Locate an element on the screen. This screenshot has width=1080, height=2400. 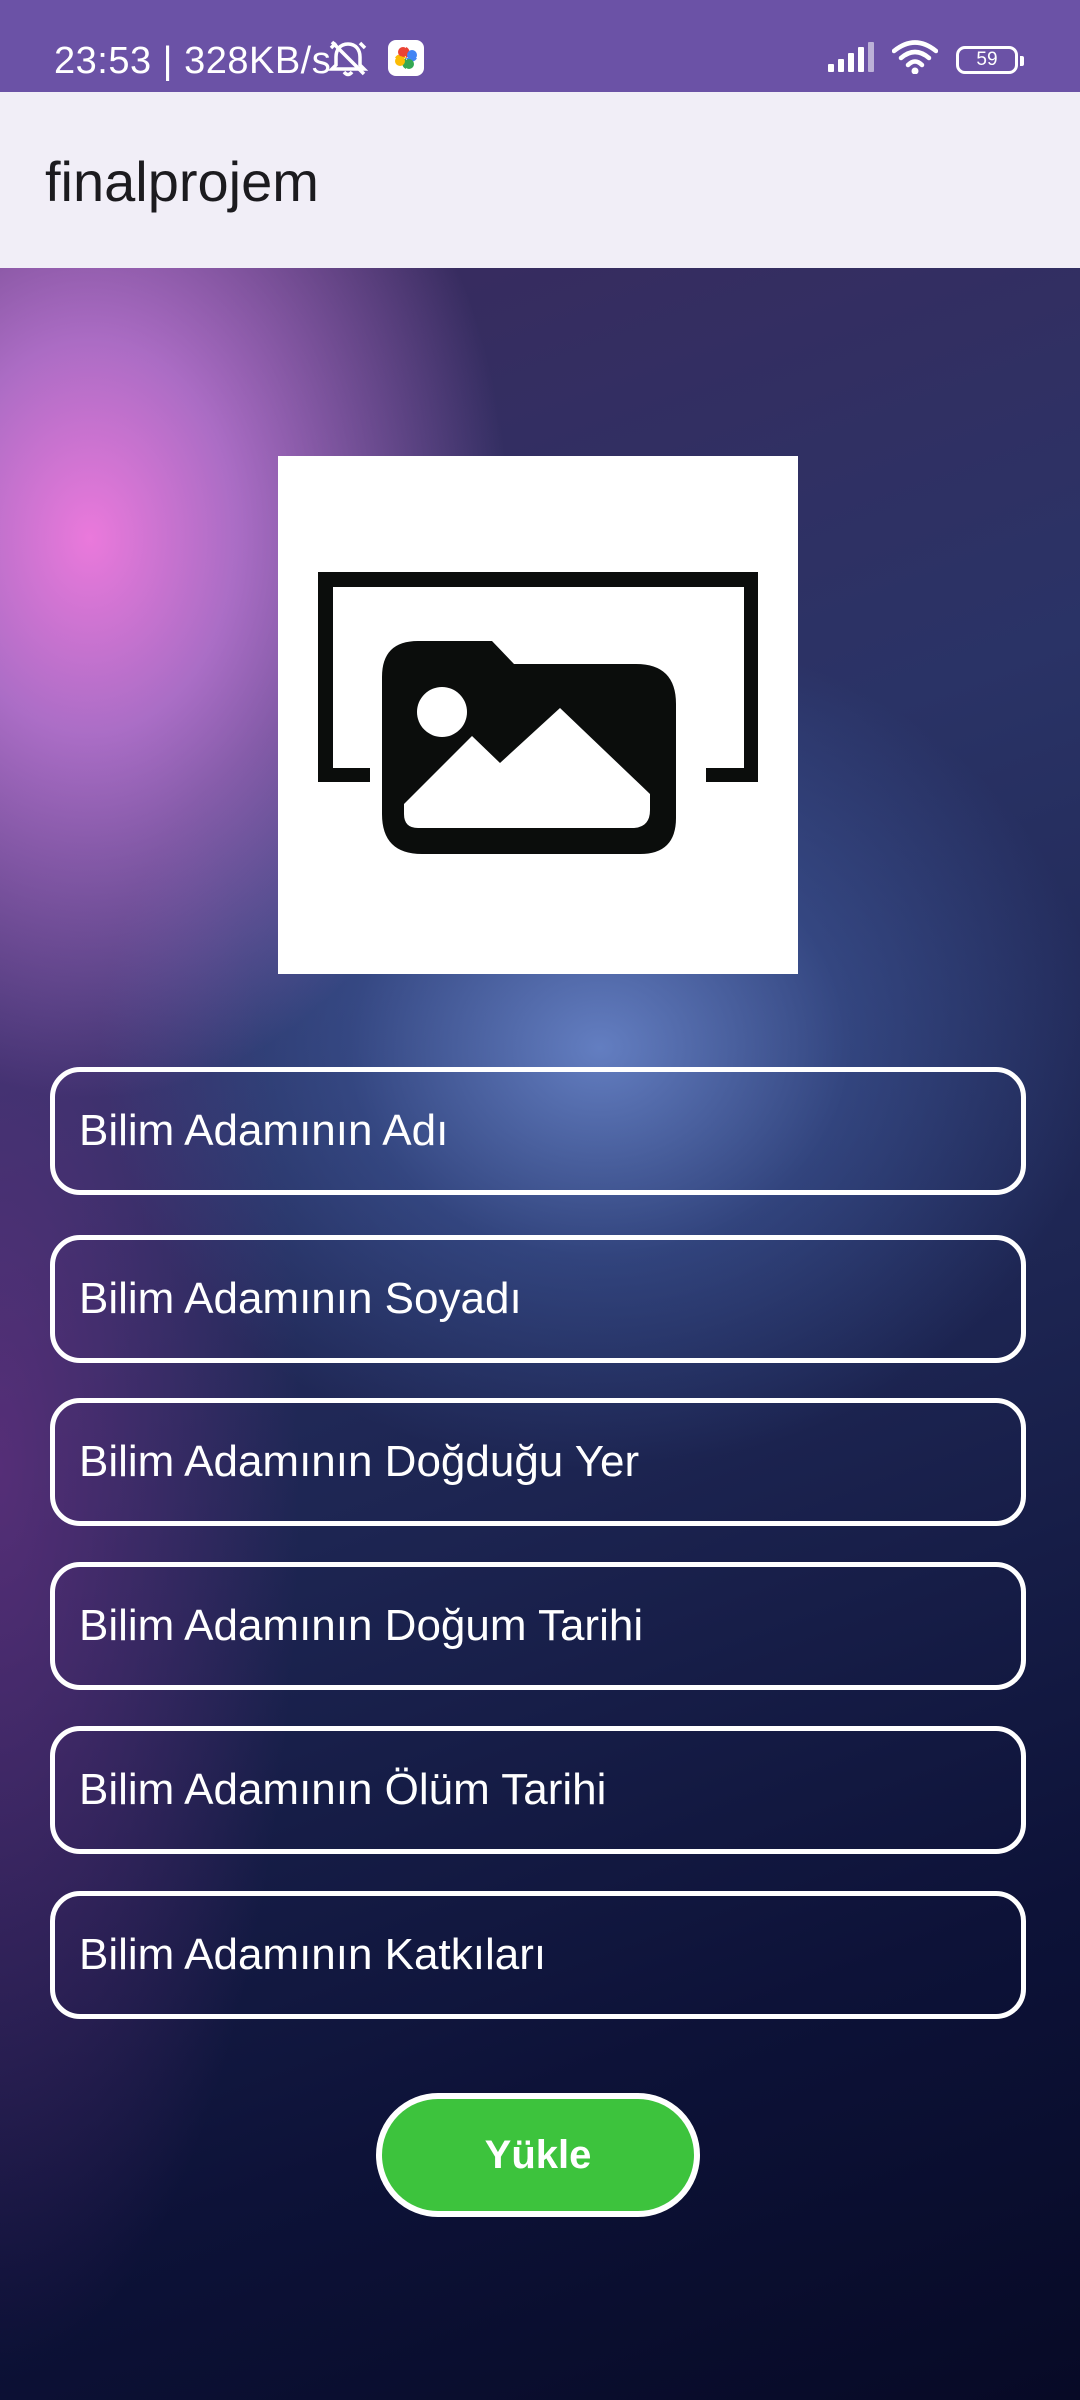
status-system-icons: 59 is located at coordinates (925, 59).